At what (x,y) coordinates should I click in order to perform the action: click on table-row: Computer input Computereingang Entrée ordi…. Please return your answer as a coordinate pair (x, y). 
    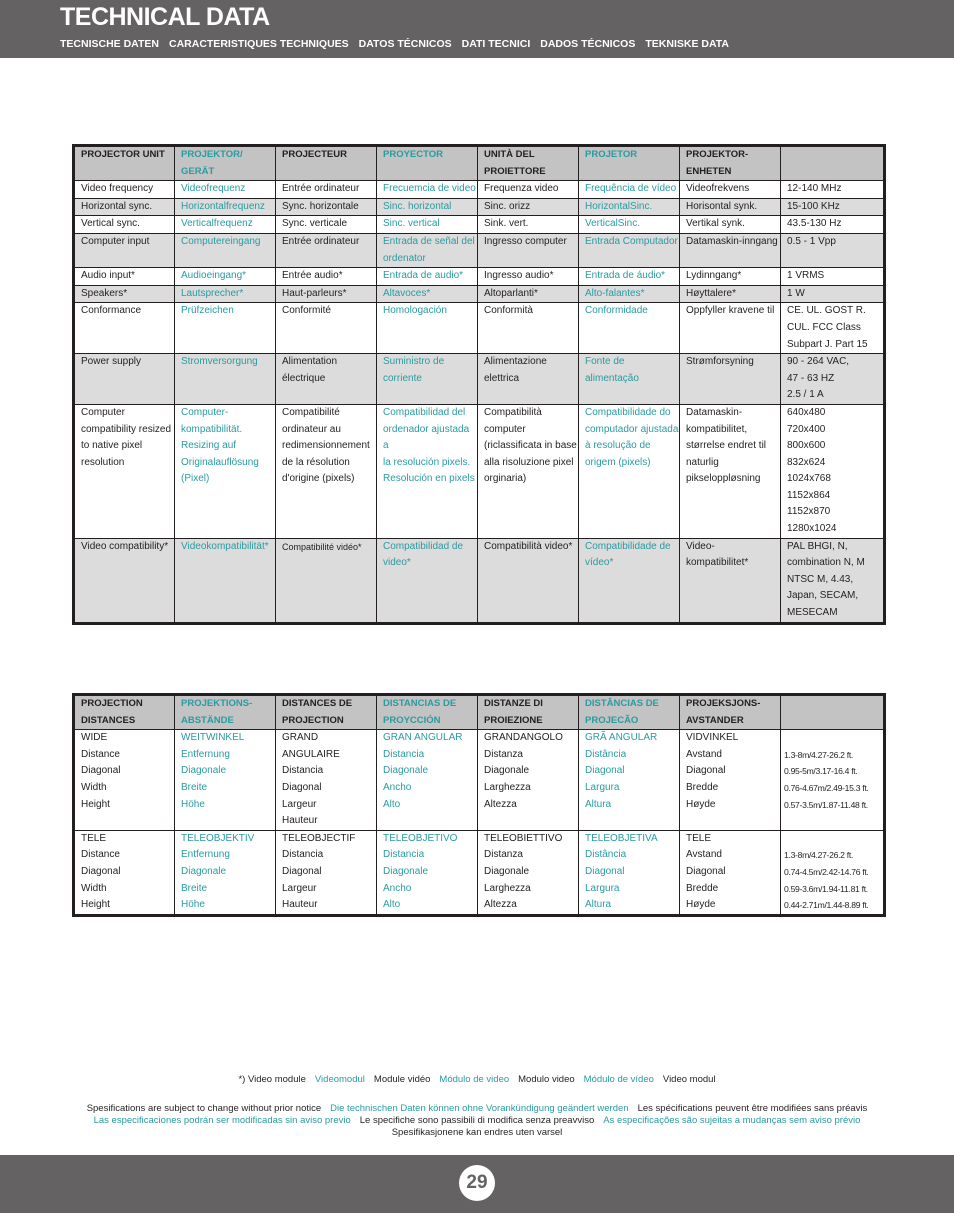
    Looking at the image, I should click on (479, 250).